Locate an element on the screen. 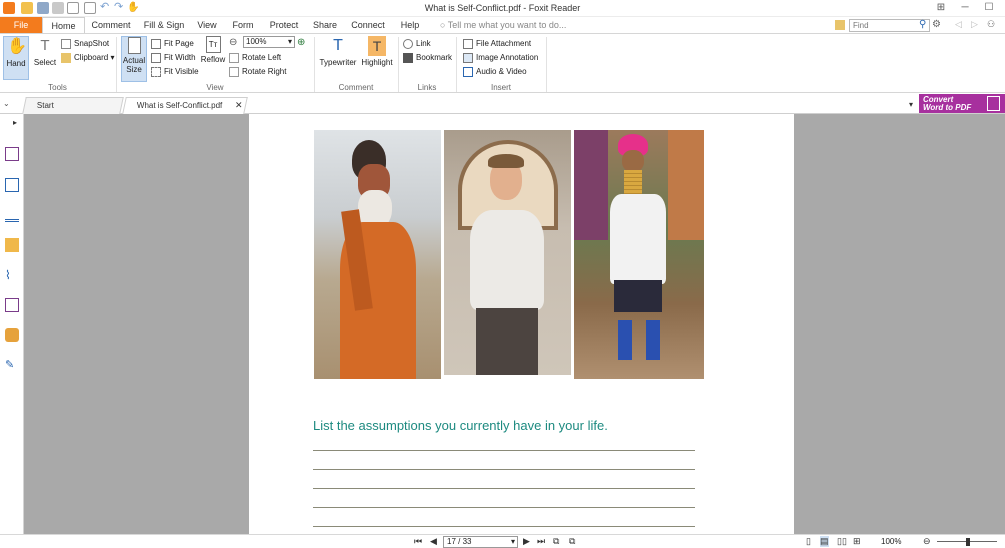 This screenshot has width=1005, height=548. zoom-select: 100% ▾ is located at coordinates (269, 42).